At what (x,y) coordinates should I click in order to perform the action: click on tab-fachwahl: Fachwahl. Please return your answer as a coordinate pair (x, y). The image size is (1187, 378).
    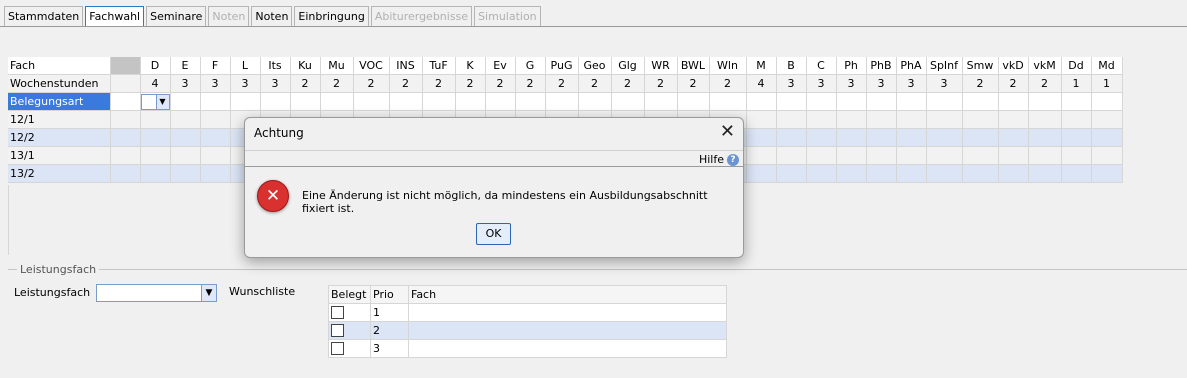
    Looking at the image, I should click on (115, 16).